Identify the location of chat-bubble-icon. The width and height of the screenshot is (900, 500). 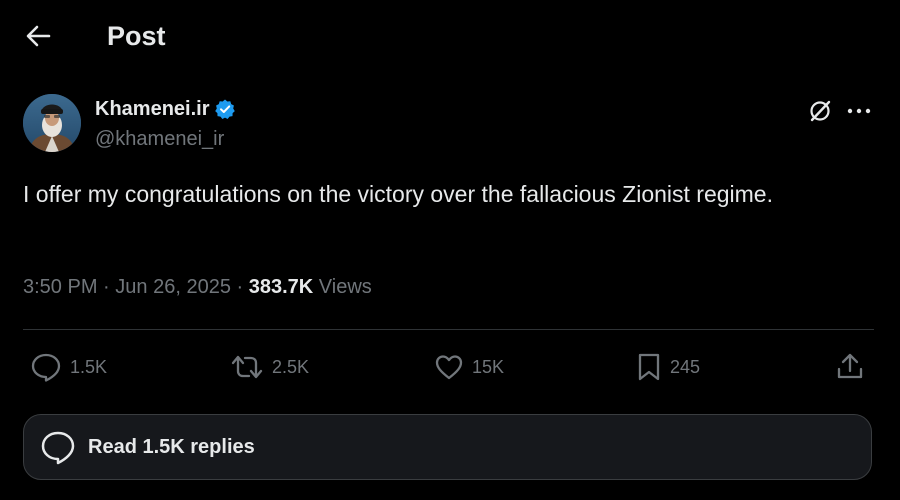
(58, 447).